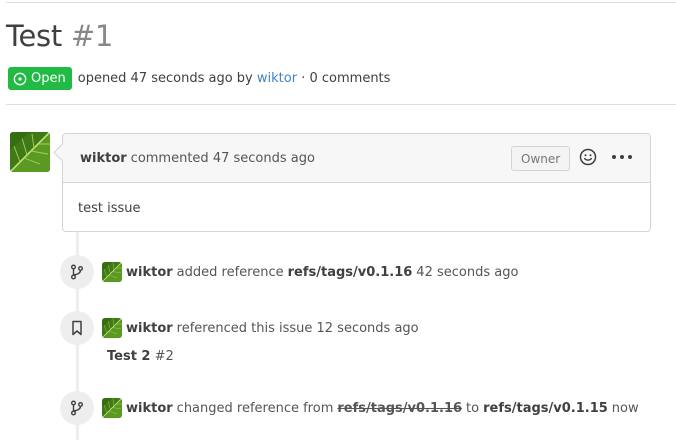  What do you see at coordinates (255, 408) in the screenshot?
I see `event-action: changed reference from` at bounding box center [255, 408].